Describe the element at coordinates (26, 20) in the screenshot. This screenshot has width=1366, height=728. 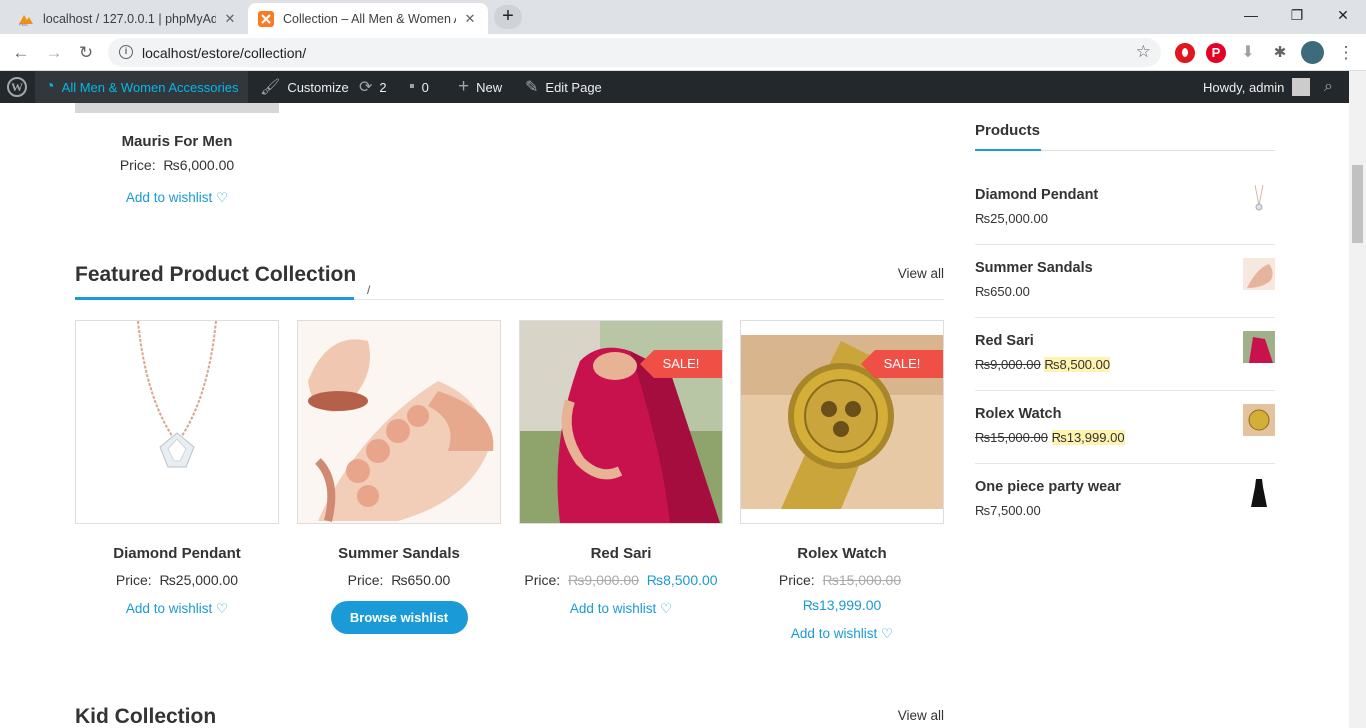
I see `phpmyadmin-icon: PMA` at that location.